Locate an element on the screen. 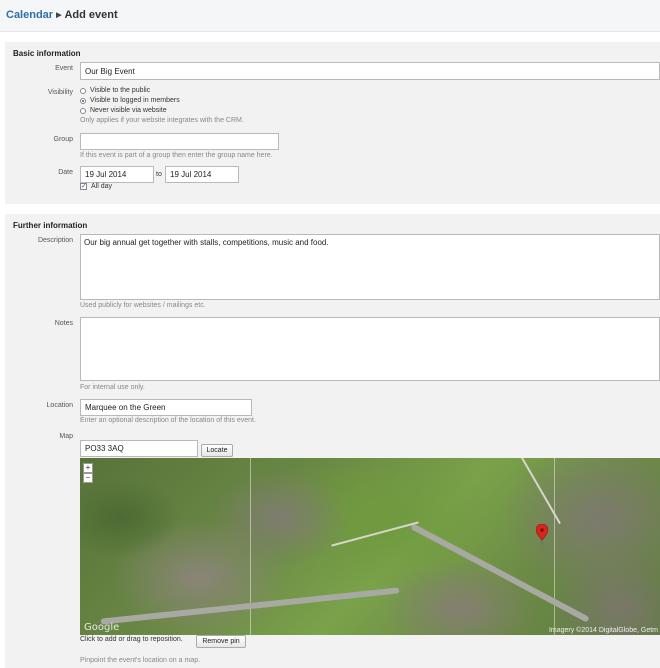  location-input is located at coordinates (166, 407).